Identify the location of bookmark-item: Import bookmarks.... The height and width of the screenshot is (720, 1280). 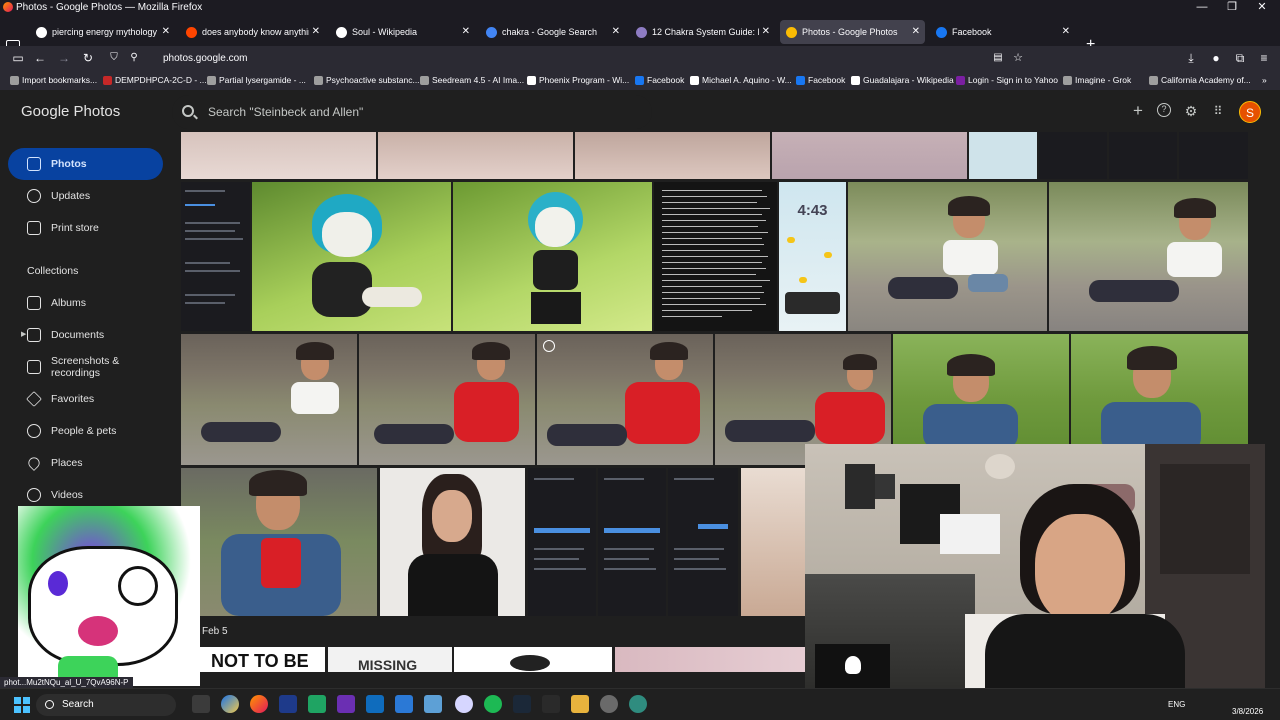
(53, 80).